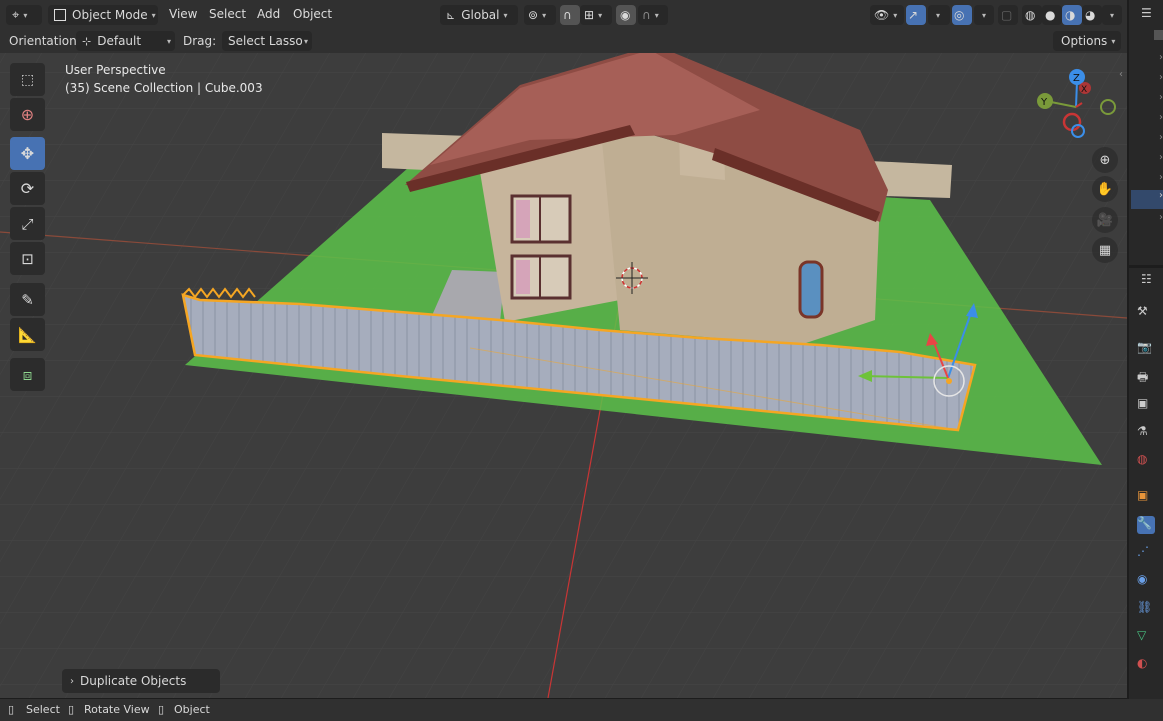  What do you see at coordinates (596, 15) in the screenshot?
I see `snap-target-dropdown: ⊞ ▾` at bounding box center [596, 15].